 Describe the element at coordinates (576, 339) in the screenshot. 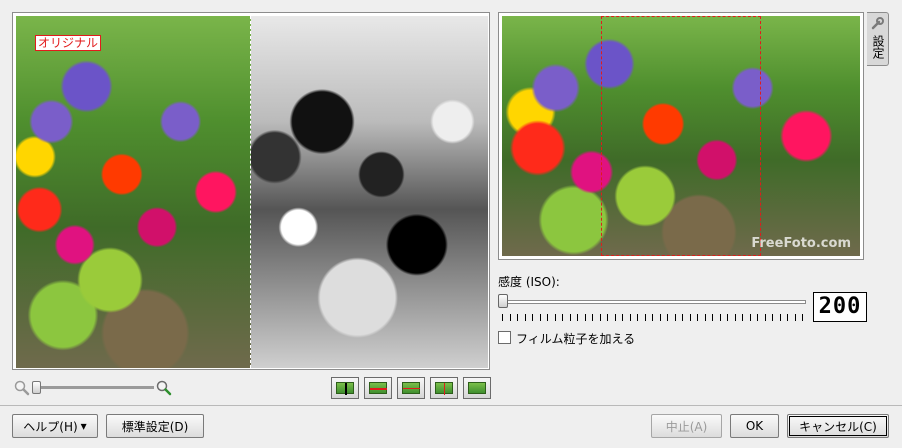

I see `film-grain-label: フィルム粒子を加える` at that location.